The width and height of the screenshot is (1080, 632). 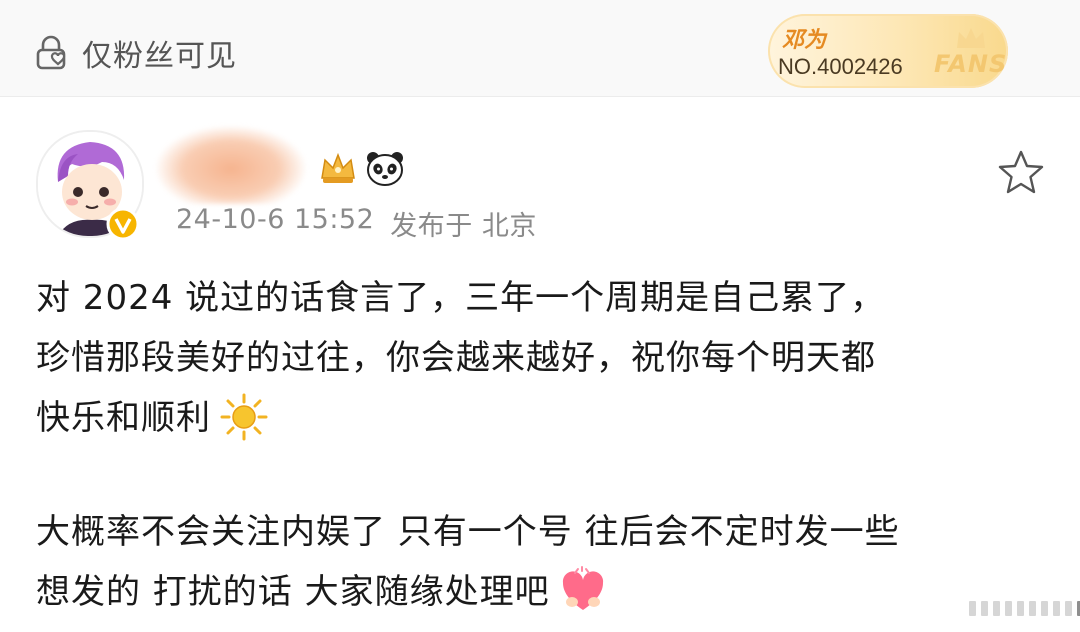 What do you see at coordinates (244, 416) in the screenshot?
I see `sun-emoji-icon` at bounding box center [244, 416].